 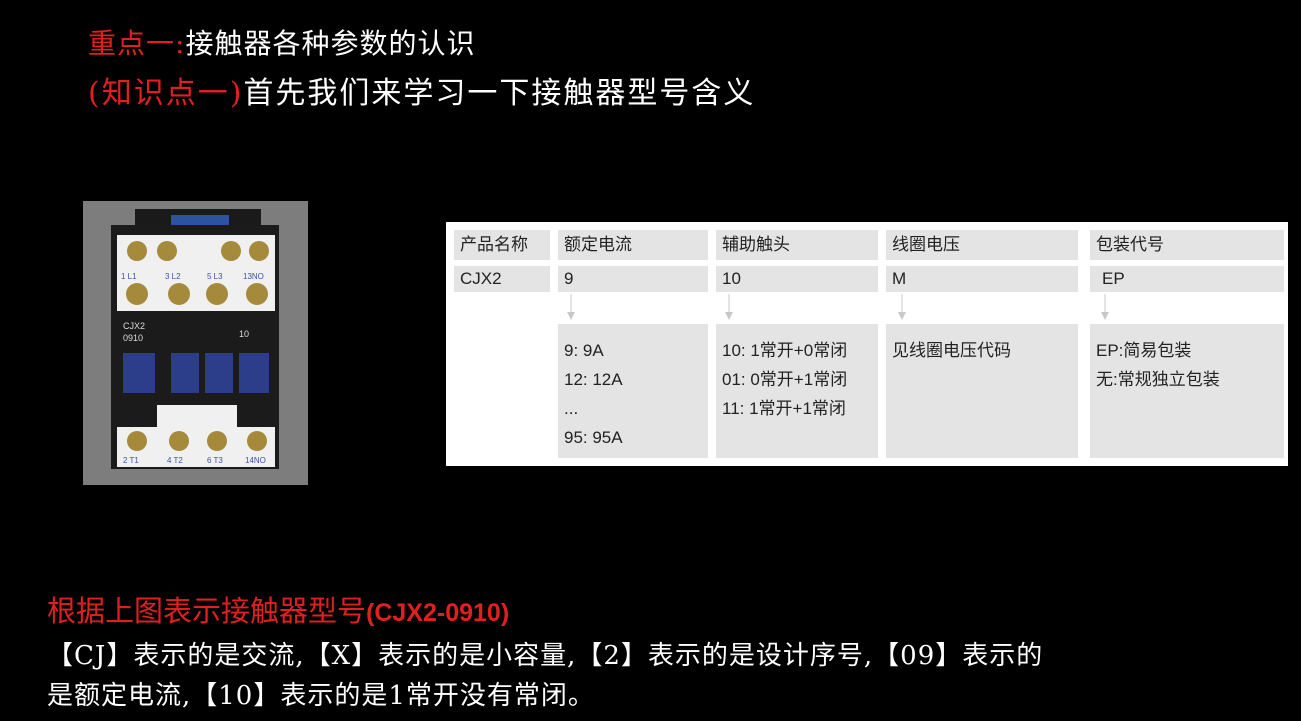 I want to click on heading-subtopic: 首先我们来学习一下接触器型号含义, so click(x=499, y=93).